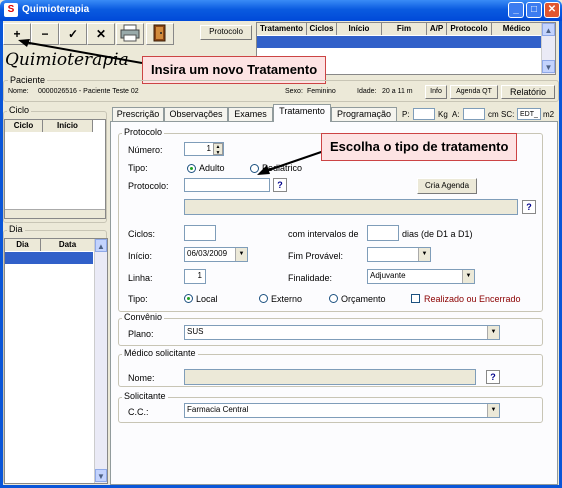 The height and width of the screenshot is (488, 562). I want to click on window-title: Quimioterapia, so click(56, 9).